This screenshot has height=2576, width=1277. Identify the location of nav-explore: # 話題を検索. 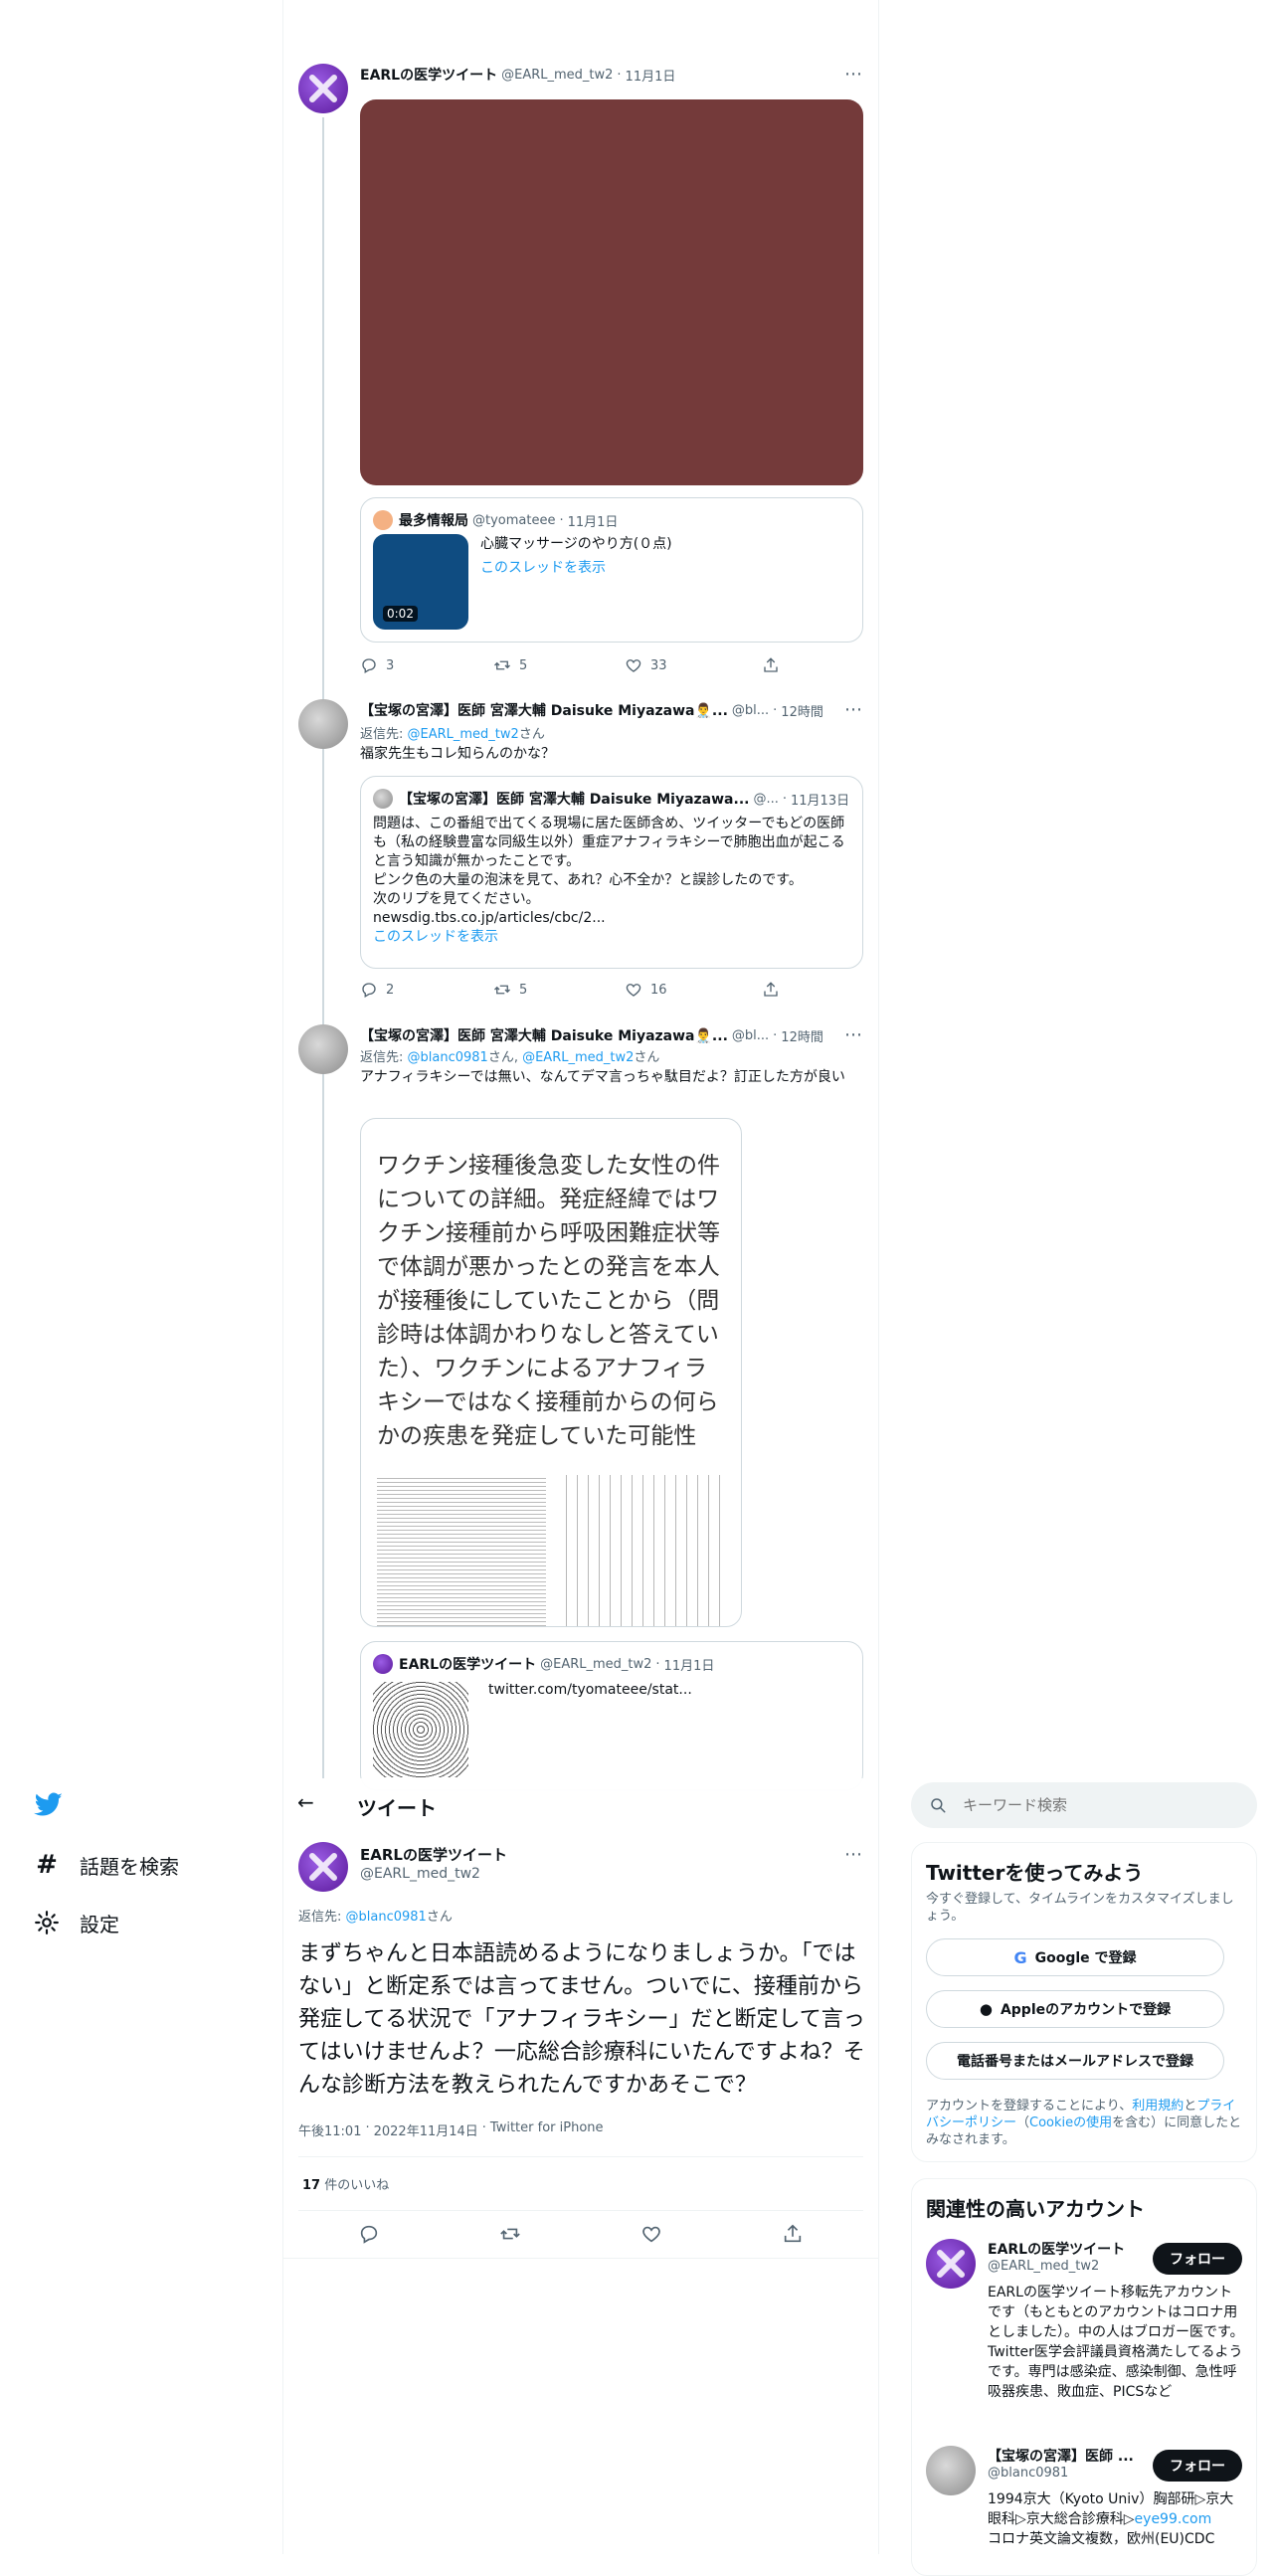
(106, 1865).